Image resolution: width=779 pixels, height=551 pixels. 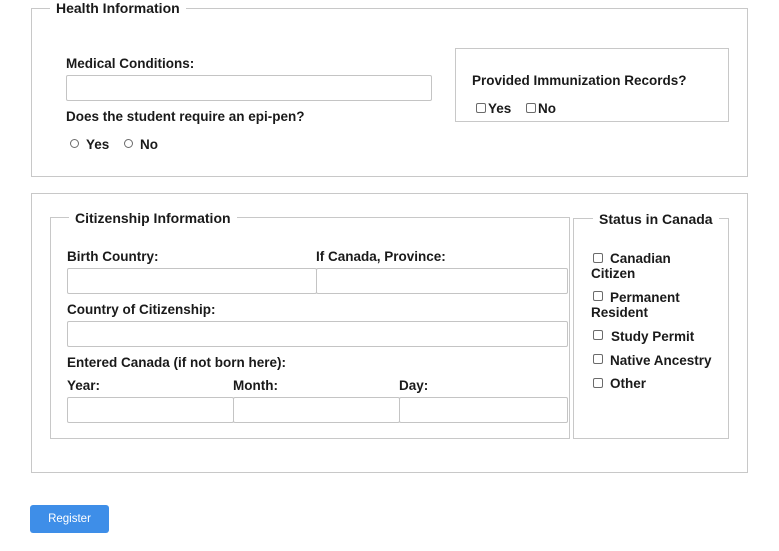 I want to click on province-input, so click(x=442, y=281).